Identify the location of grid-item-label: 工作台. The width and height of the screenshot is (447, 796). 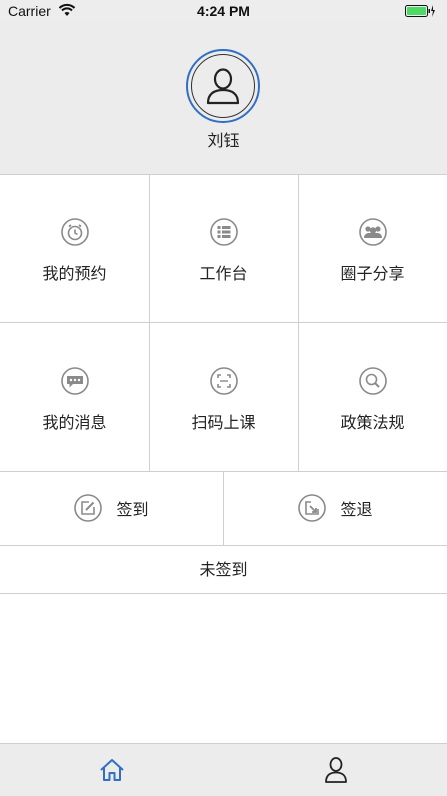
(223, 273).